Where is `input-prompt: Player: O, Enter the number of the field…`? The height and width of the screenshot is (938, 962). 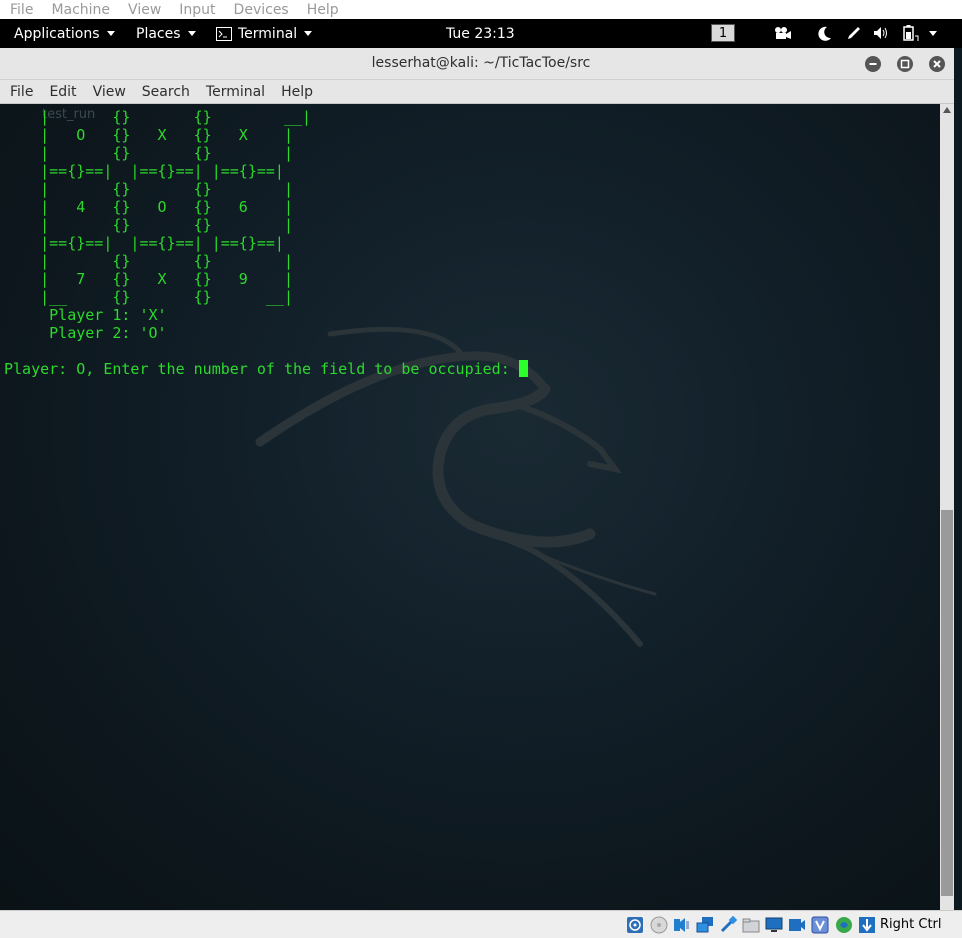
input-prompt: Player: O, Enter the number of the field… is located at coordinates (261, 369).